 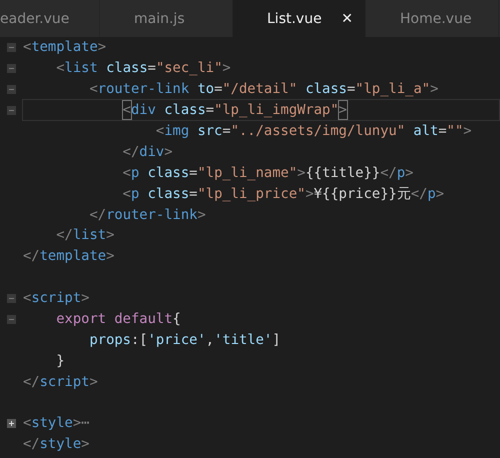 I want to click on code-line: </script>, so click(x=60, y=382).